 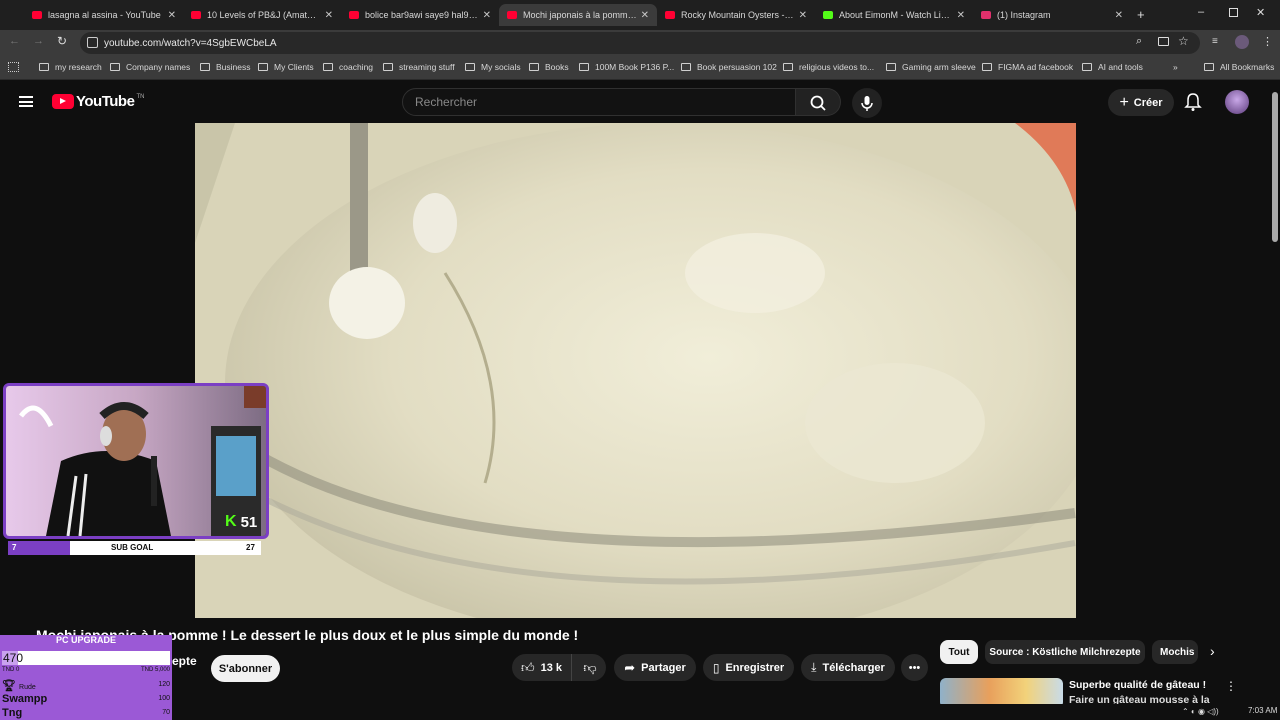 I want to click on bookmark-folder: Gaming arm sleeve, so click(x=931, y=67).